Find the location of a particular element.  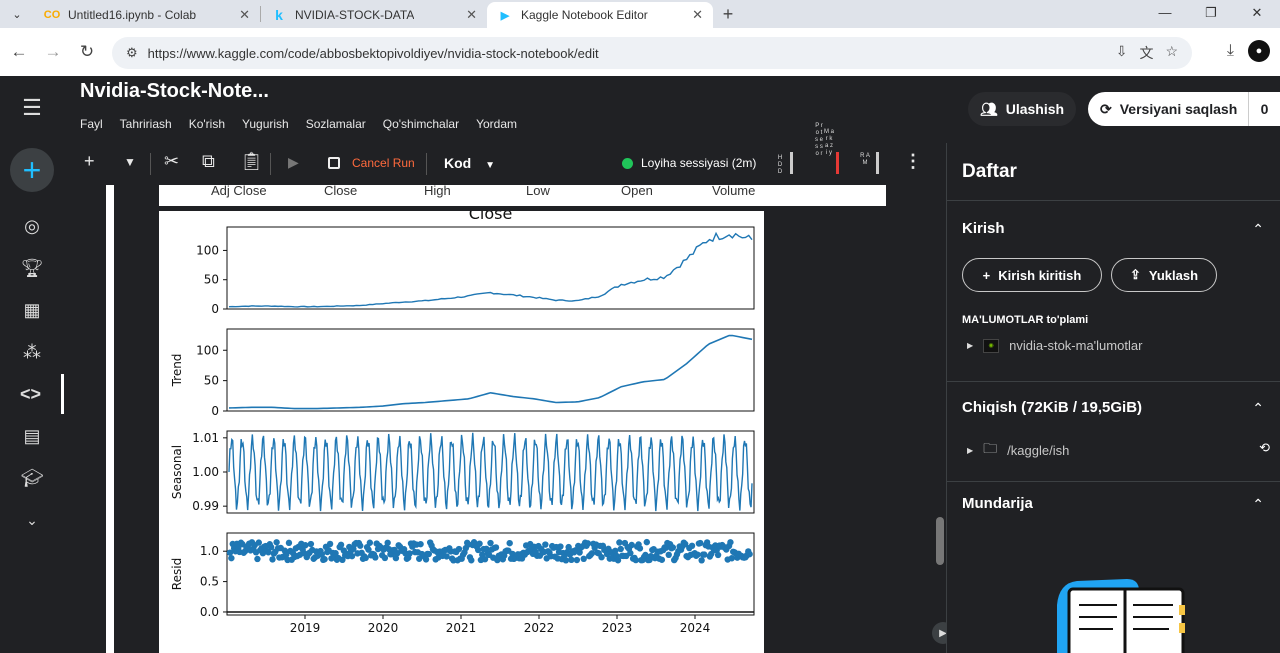

panel-title: Daftar is located at coordinates (989, 171).